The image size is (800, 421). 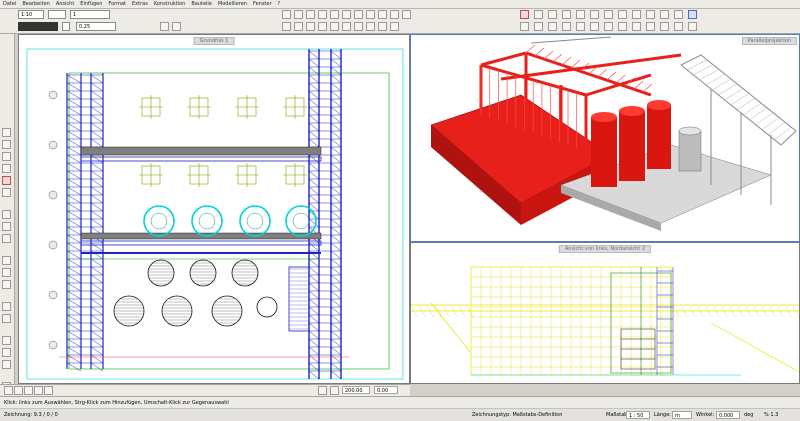 I want to click on copy-icon, so click(x=552, y=14).